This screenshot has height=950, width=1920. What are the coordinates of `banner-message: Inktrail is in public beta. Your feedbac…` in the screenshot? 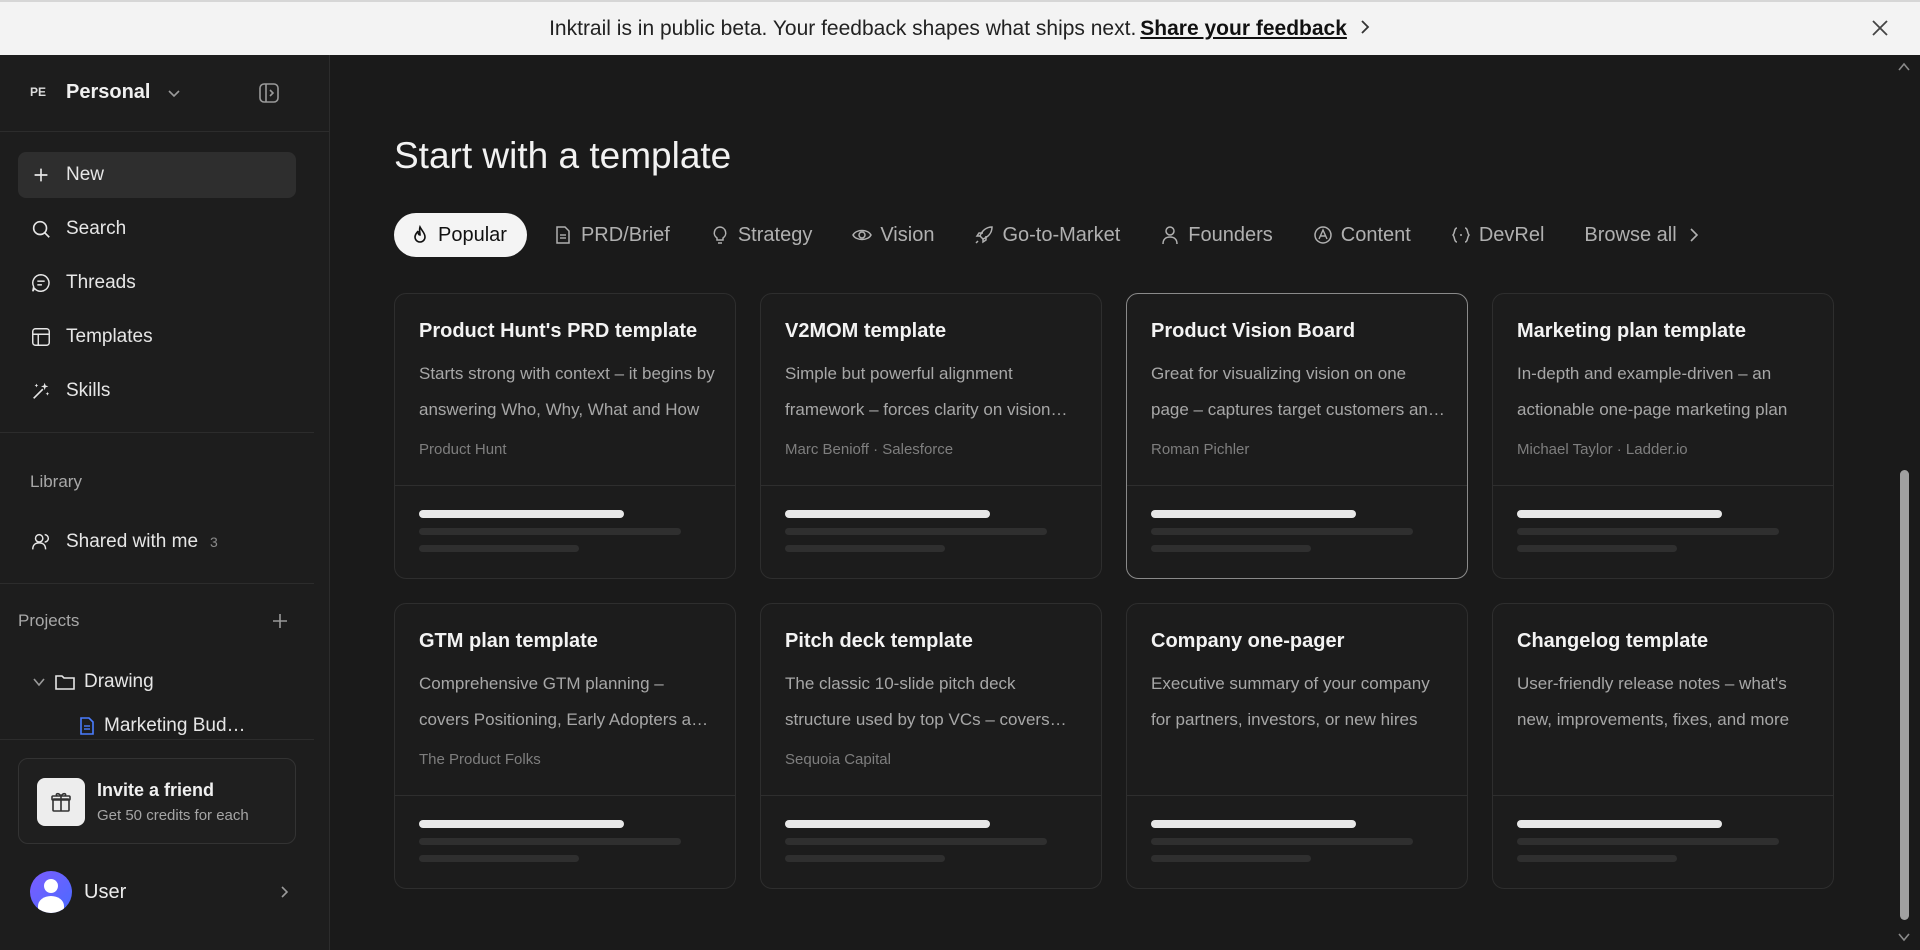 It's located at (843, 28).